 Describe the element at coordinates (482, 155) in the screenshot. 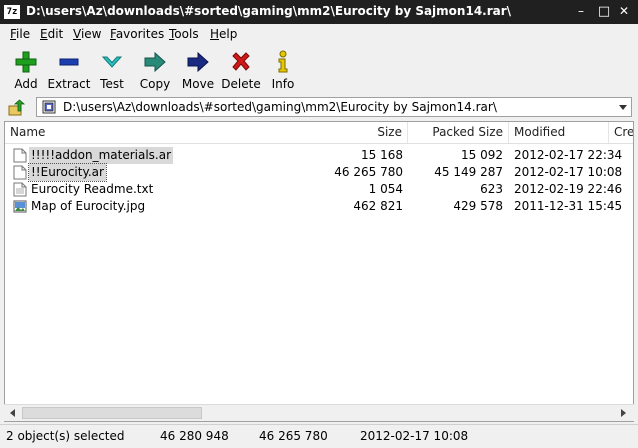

I see `file-packed-size: 15 092` at that location.